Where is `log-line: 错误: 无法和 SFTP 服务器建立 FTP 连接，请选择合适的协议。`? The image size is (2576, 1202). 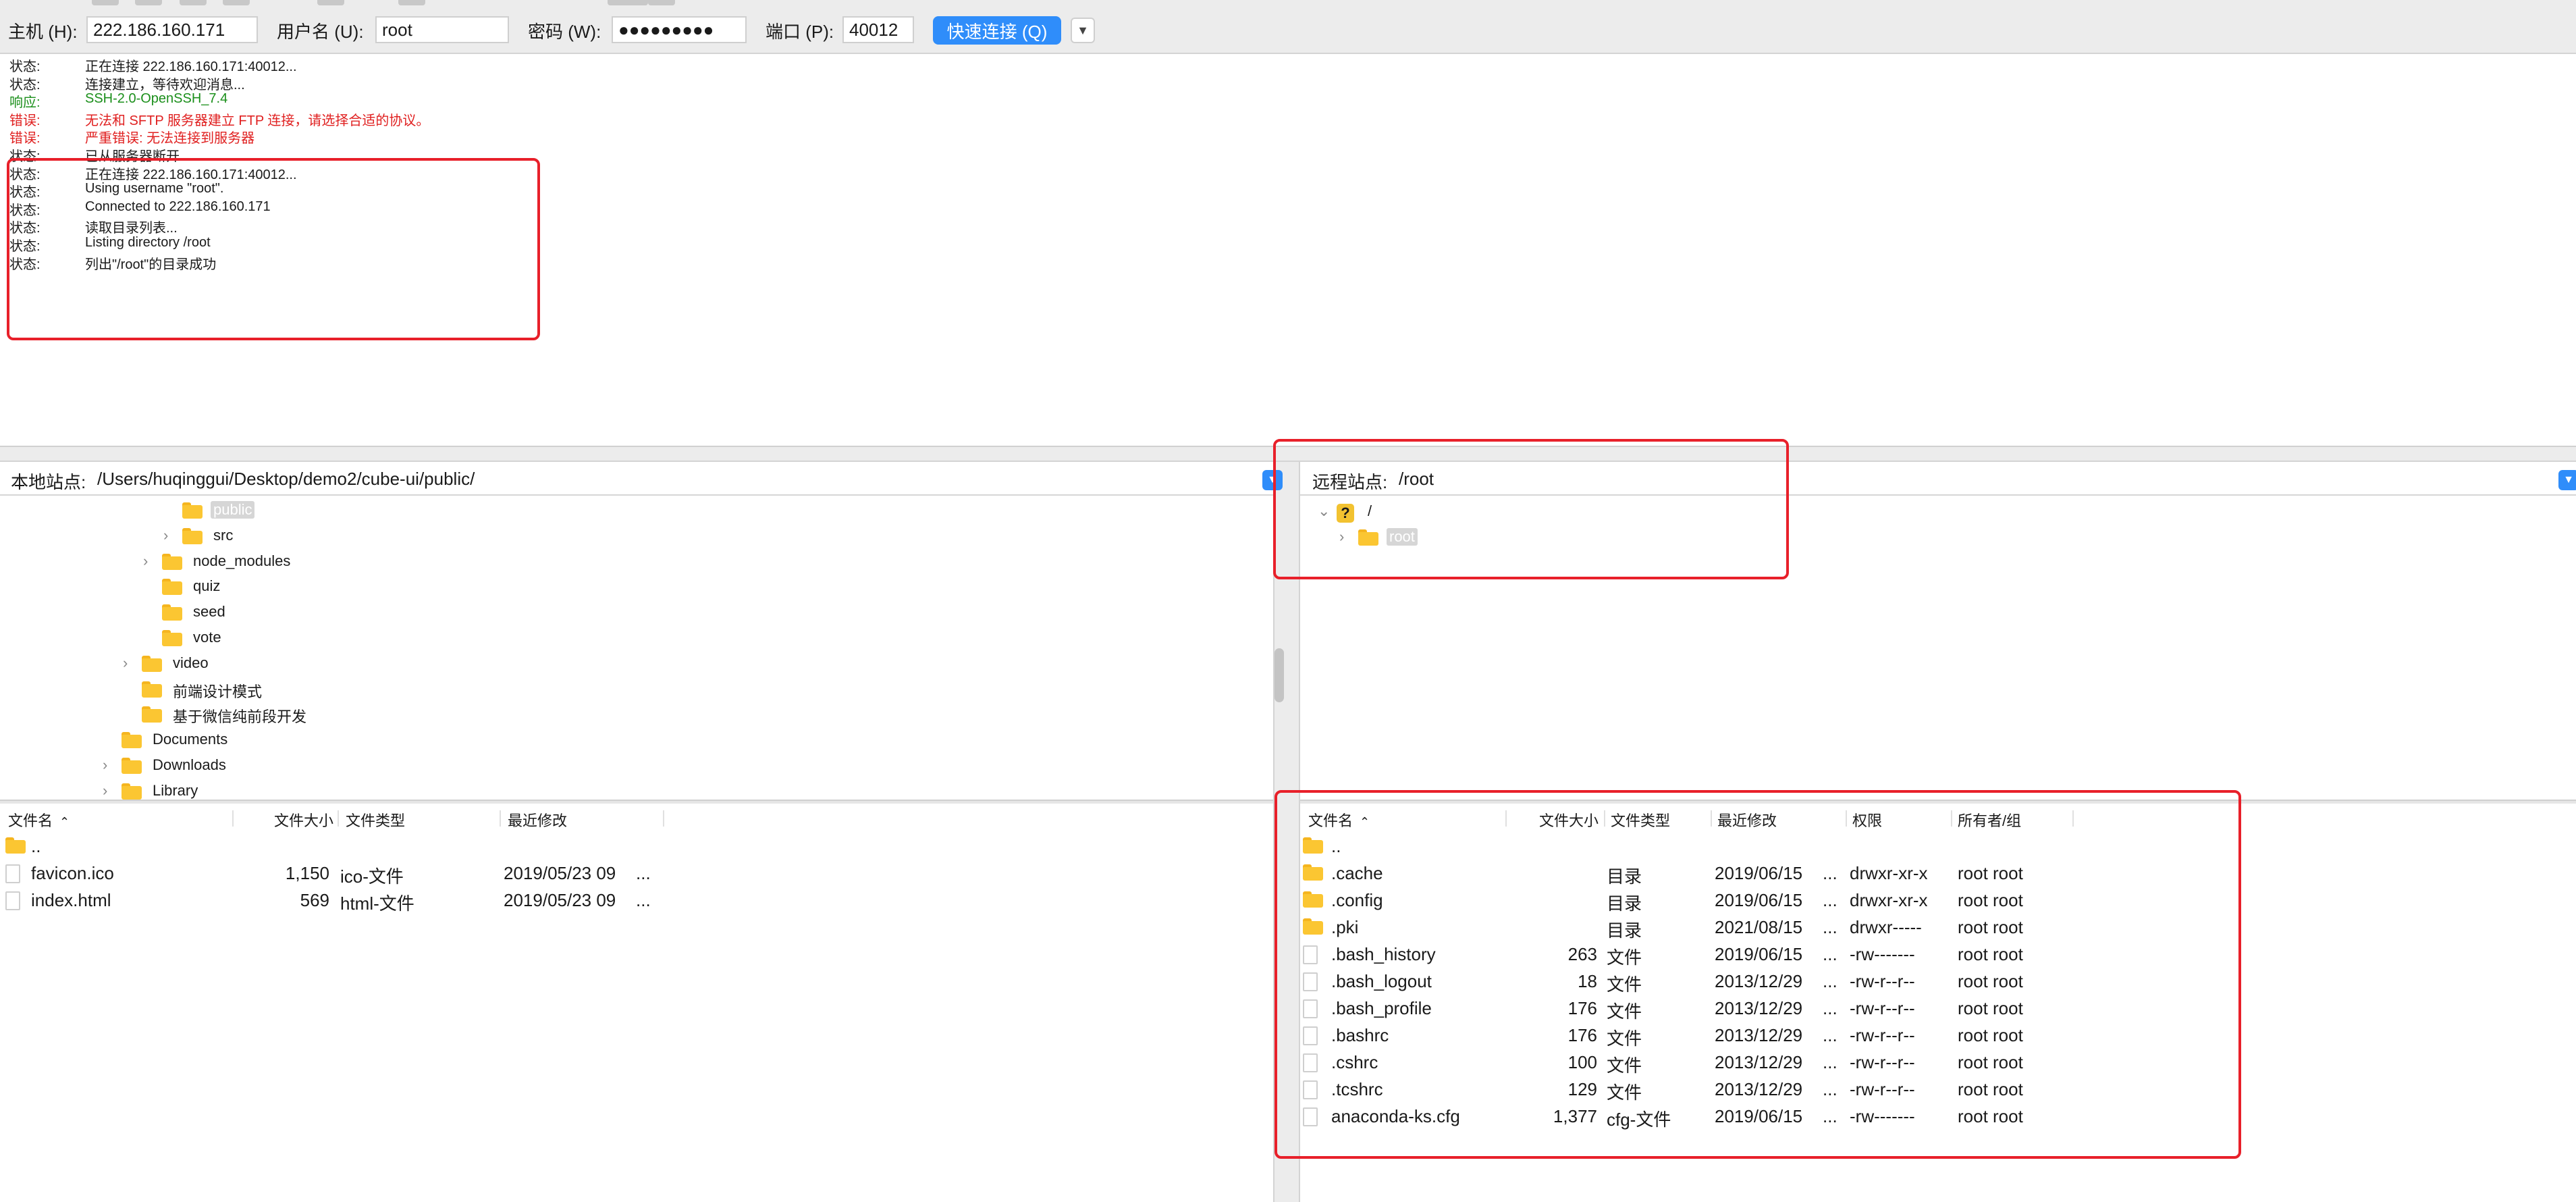
log-line: 错误: 无法和 SFTP 服务器建立 FTP 连接，请选择合适的协议。 is located at coordinates (1288, 119).